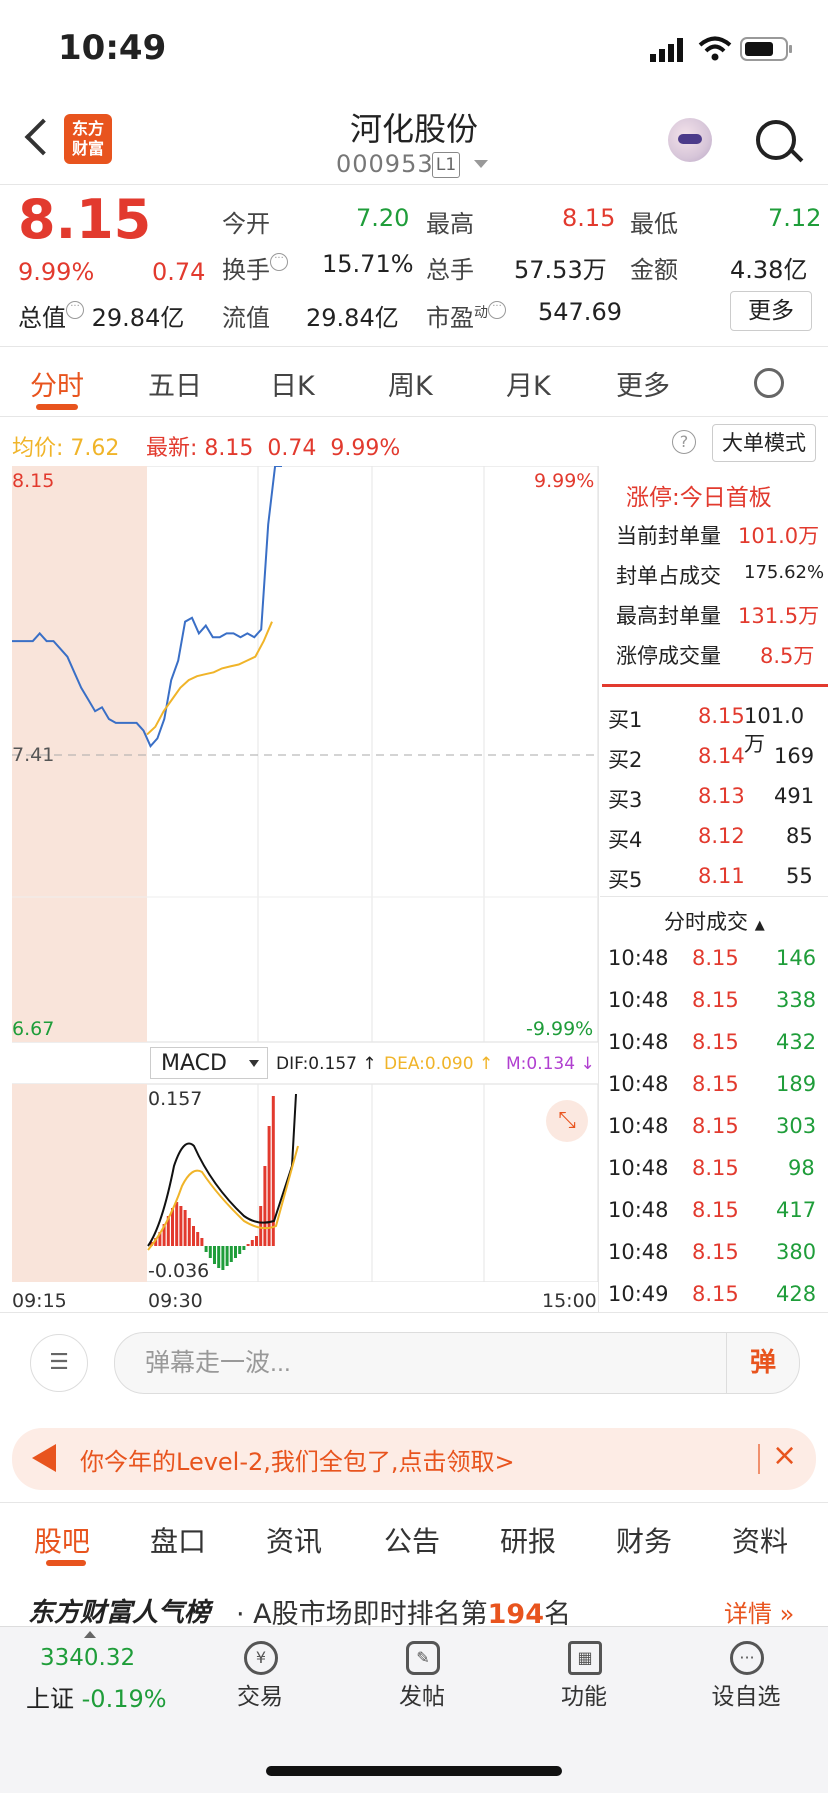 The image size is (828, 1793). Describe the element at coordinates (690, 140) in the screenshot. I see `assistant-robot-icon` at that location.